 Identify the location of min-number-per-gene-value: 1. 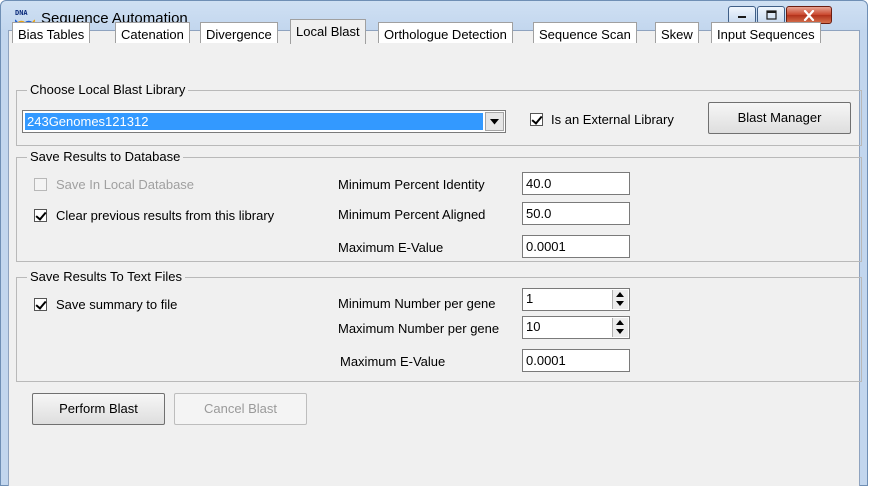
(530, 298).